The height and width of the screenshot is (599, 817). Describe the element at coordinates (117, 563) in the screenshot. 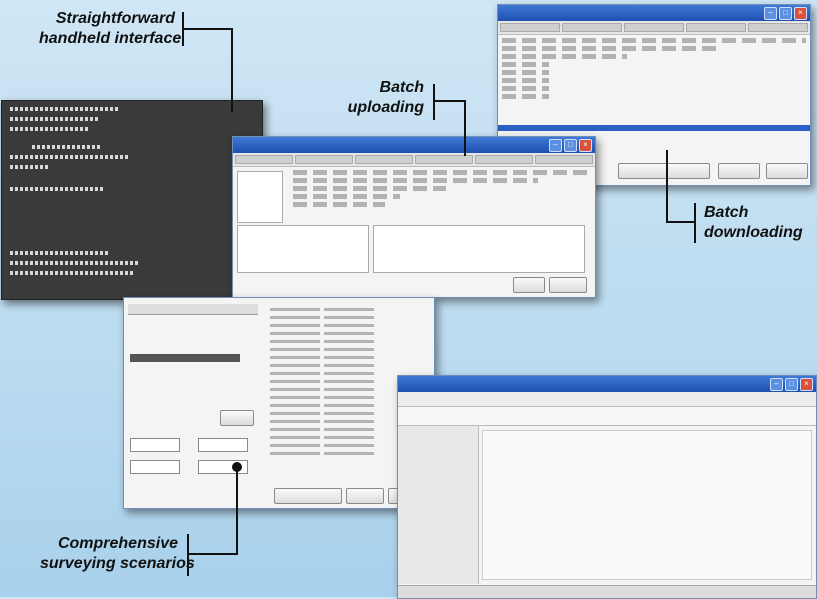

I see `callout-survey-line2: surveying scenarios` at that location.